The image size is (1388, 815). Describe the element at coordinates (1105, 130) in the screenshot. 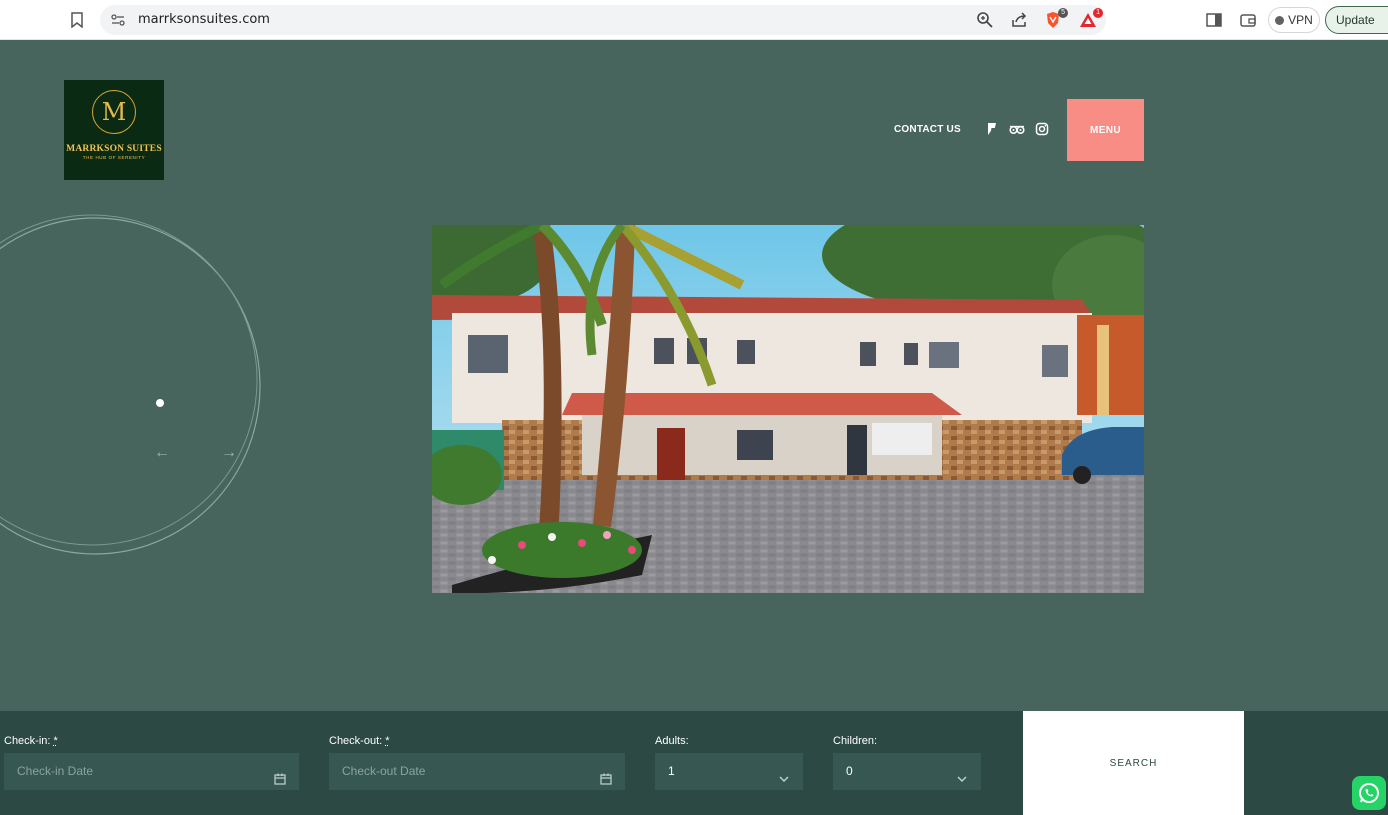

I see `menu-button: MENU` at that location.